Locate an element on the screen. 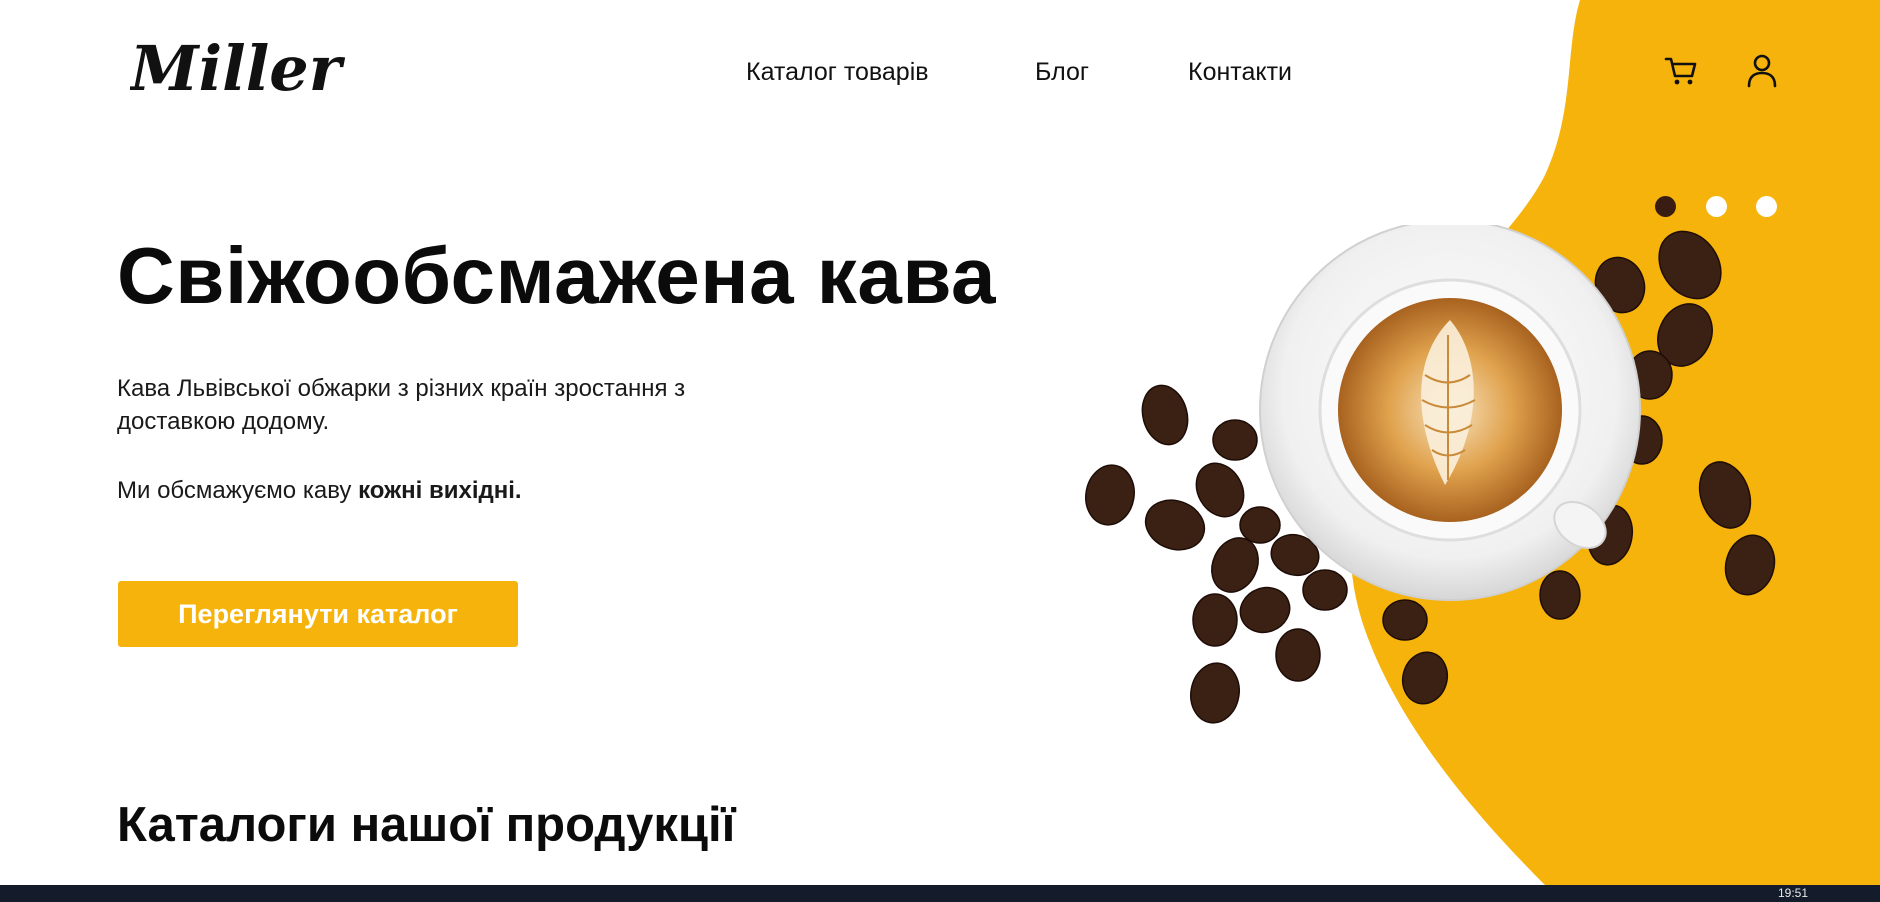 Image resolution: width=1880 pixels, height=902 pixels. catalog-section-title: Каталоги нашої продукції is located at coordinates (426, 825).